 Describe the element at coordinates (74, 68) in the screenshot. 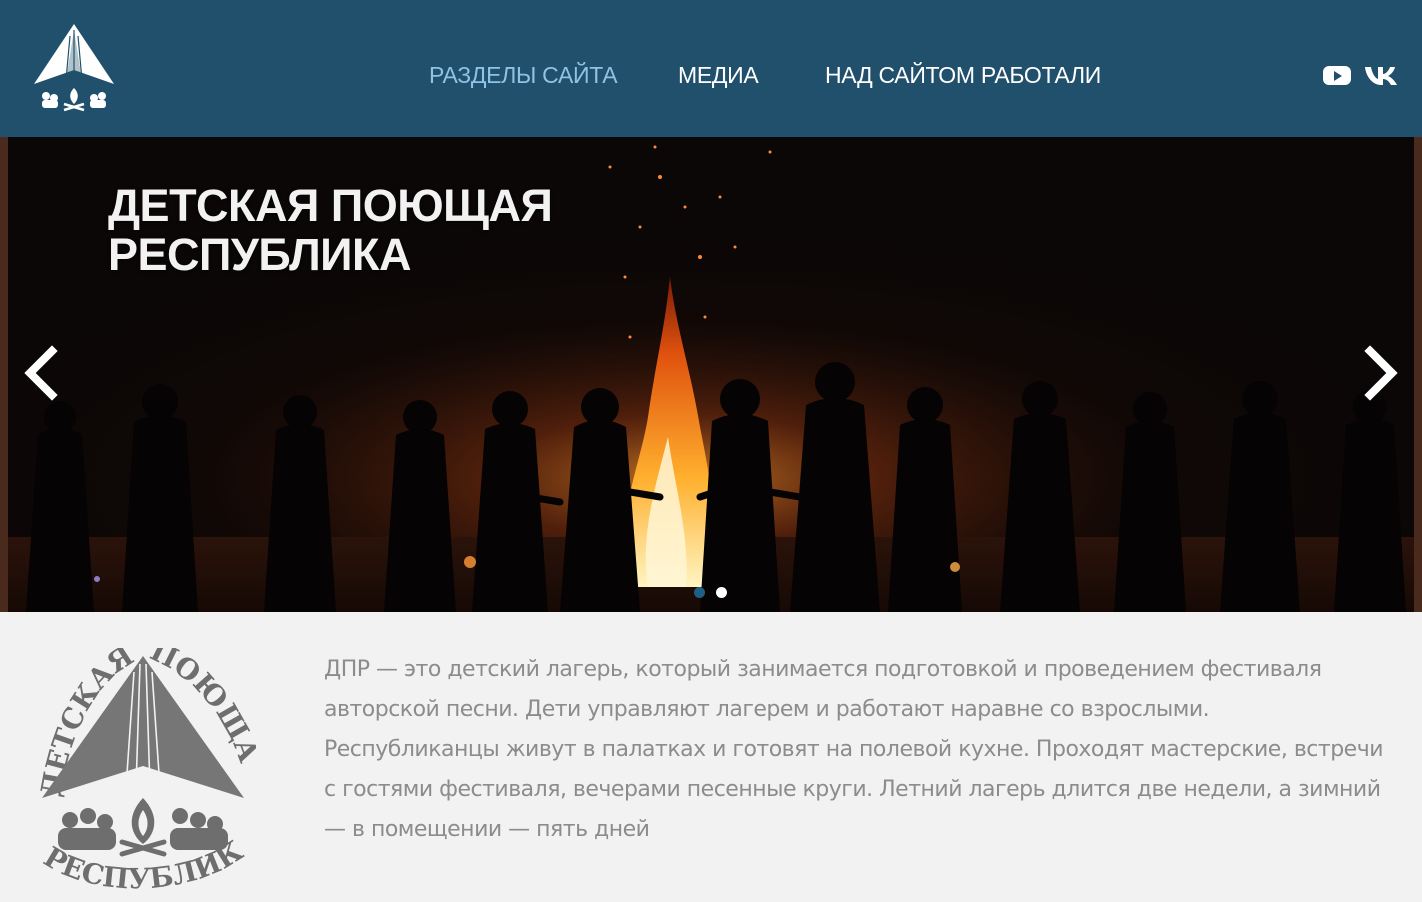

I see `site-logo` at that location.